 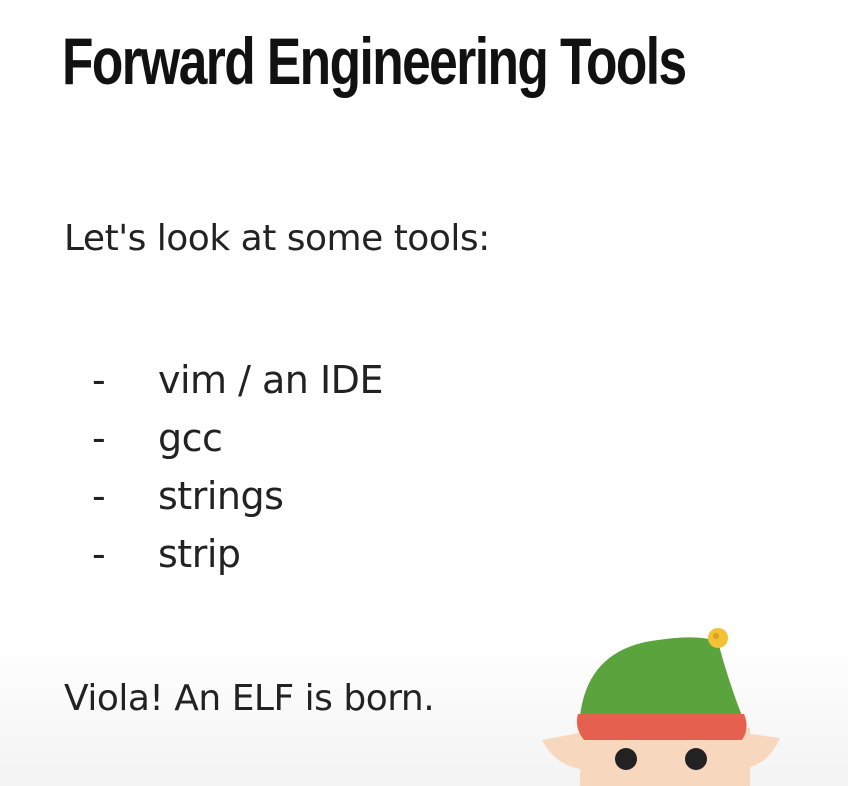 I want to click on elf-left-eye, so click(x=626, y=759).